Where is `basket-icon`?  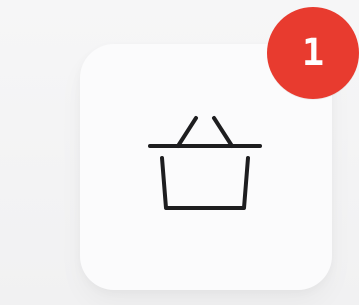
basket-icon is located at coordinates (205, 163).